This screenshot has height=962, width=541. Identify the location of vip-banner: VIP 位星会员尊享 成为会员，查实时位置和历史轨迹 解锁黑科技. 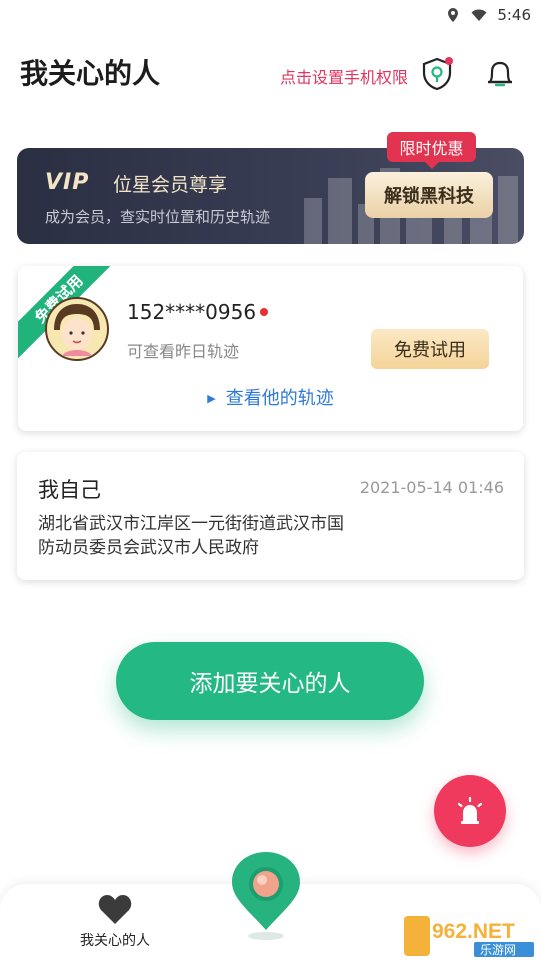
(270, 196).